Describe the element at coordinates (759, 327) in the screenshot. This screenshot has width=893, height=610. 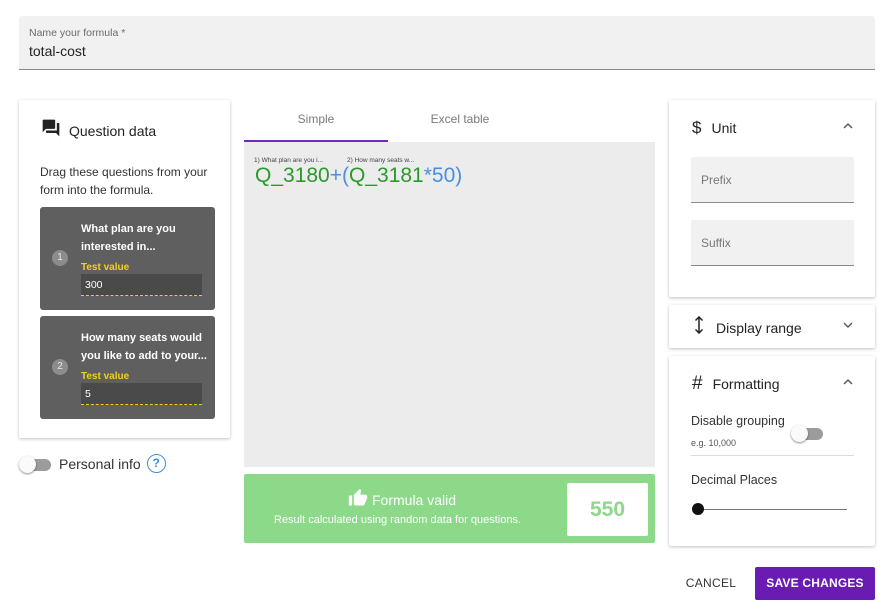
I see `display-range-title: Display range` at that location.